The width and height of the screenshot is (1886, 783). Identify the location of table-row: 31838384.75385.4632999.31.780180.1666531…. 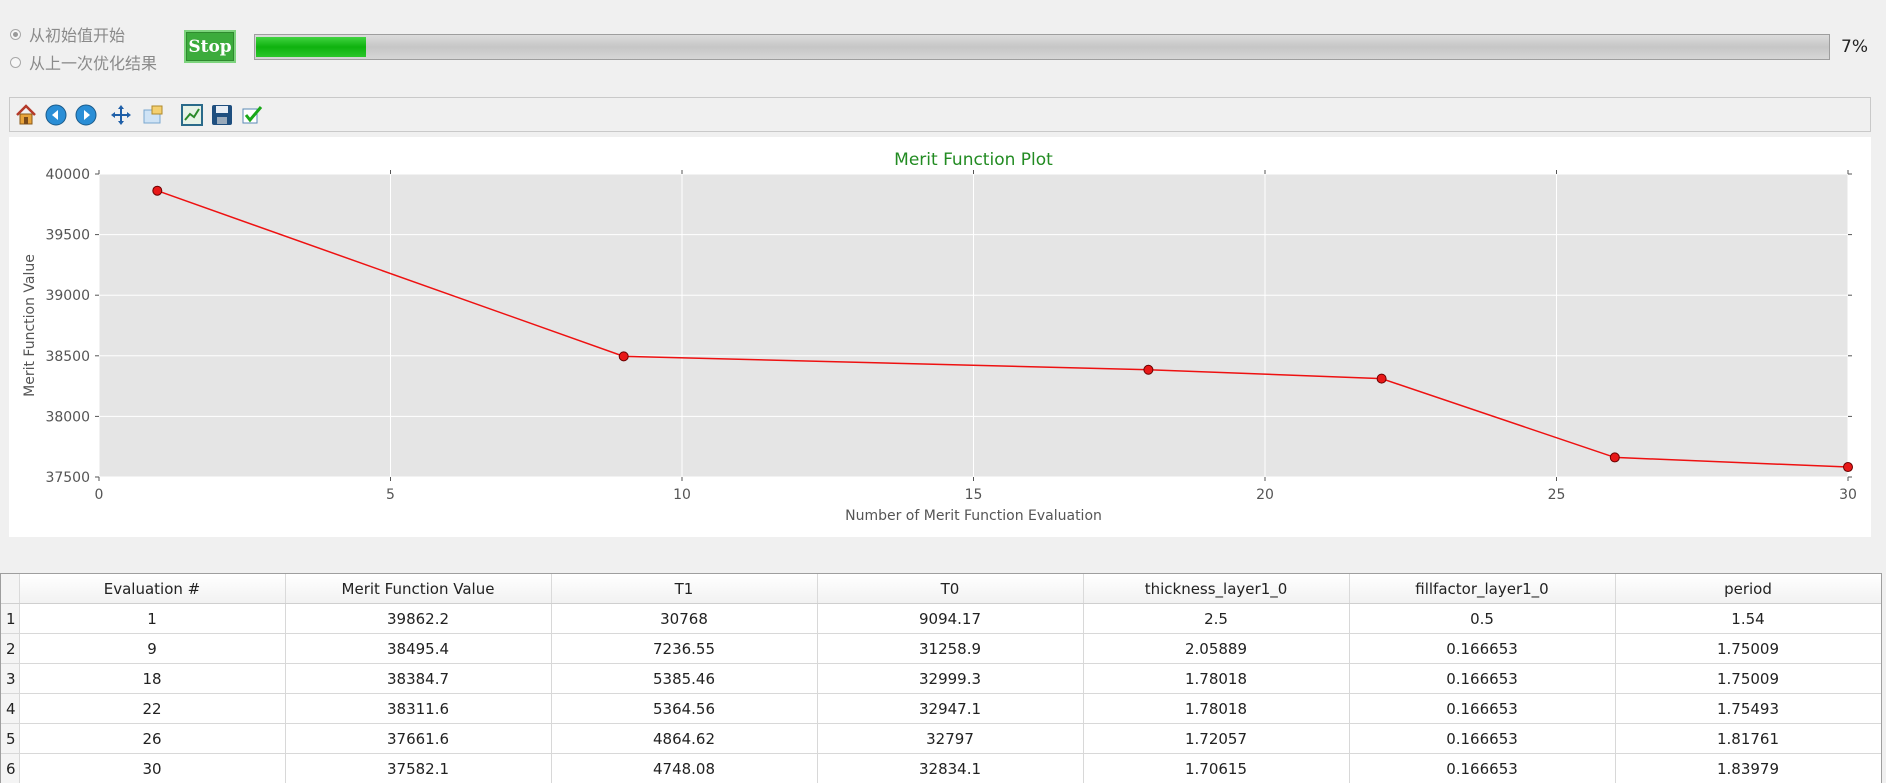
(941, 679).